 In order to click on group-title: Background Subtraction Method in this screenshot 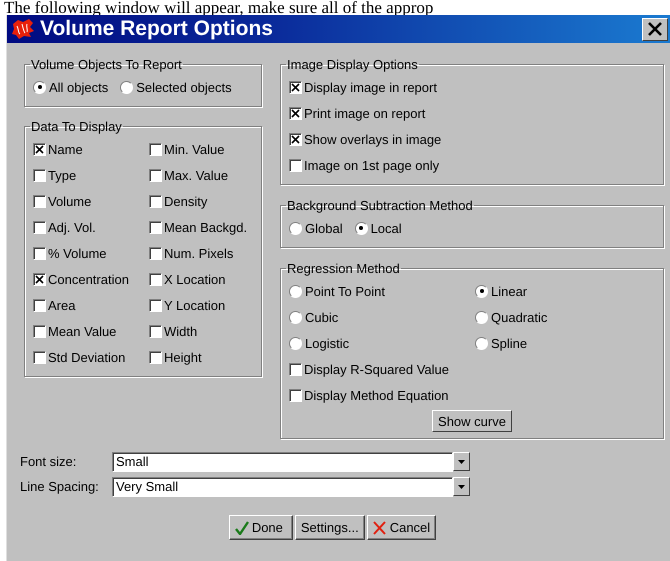, I will do `click(380, 205)`.